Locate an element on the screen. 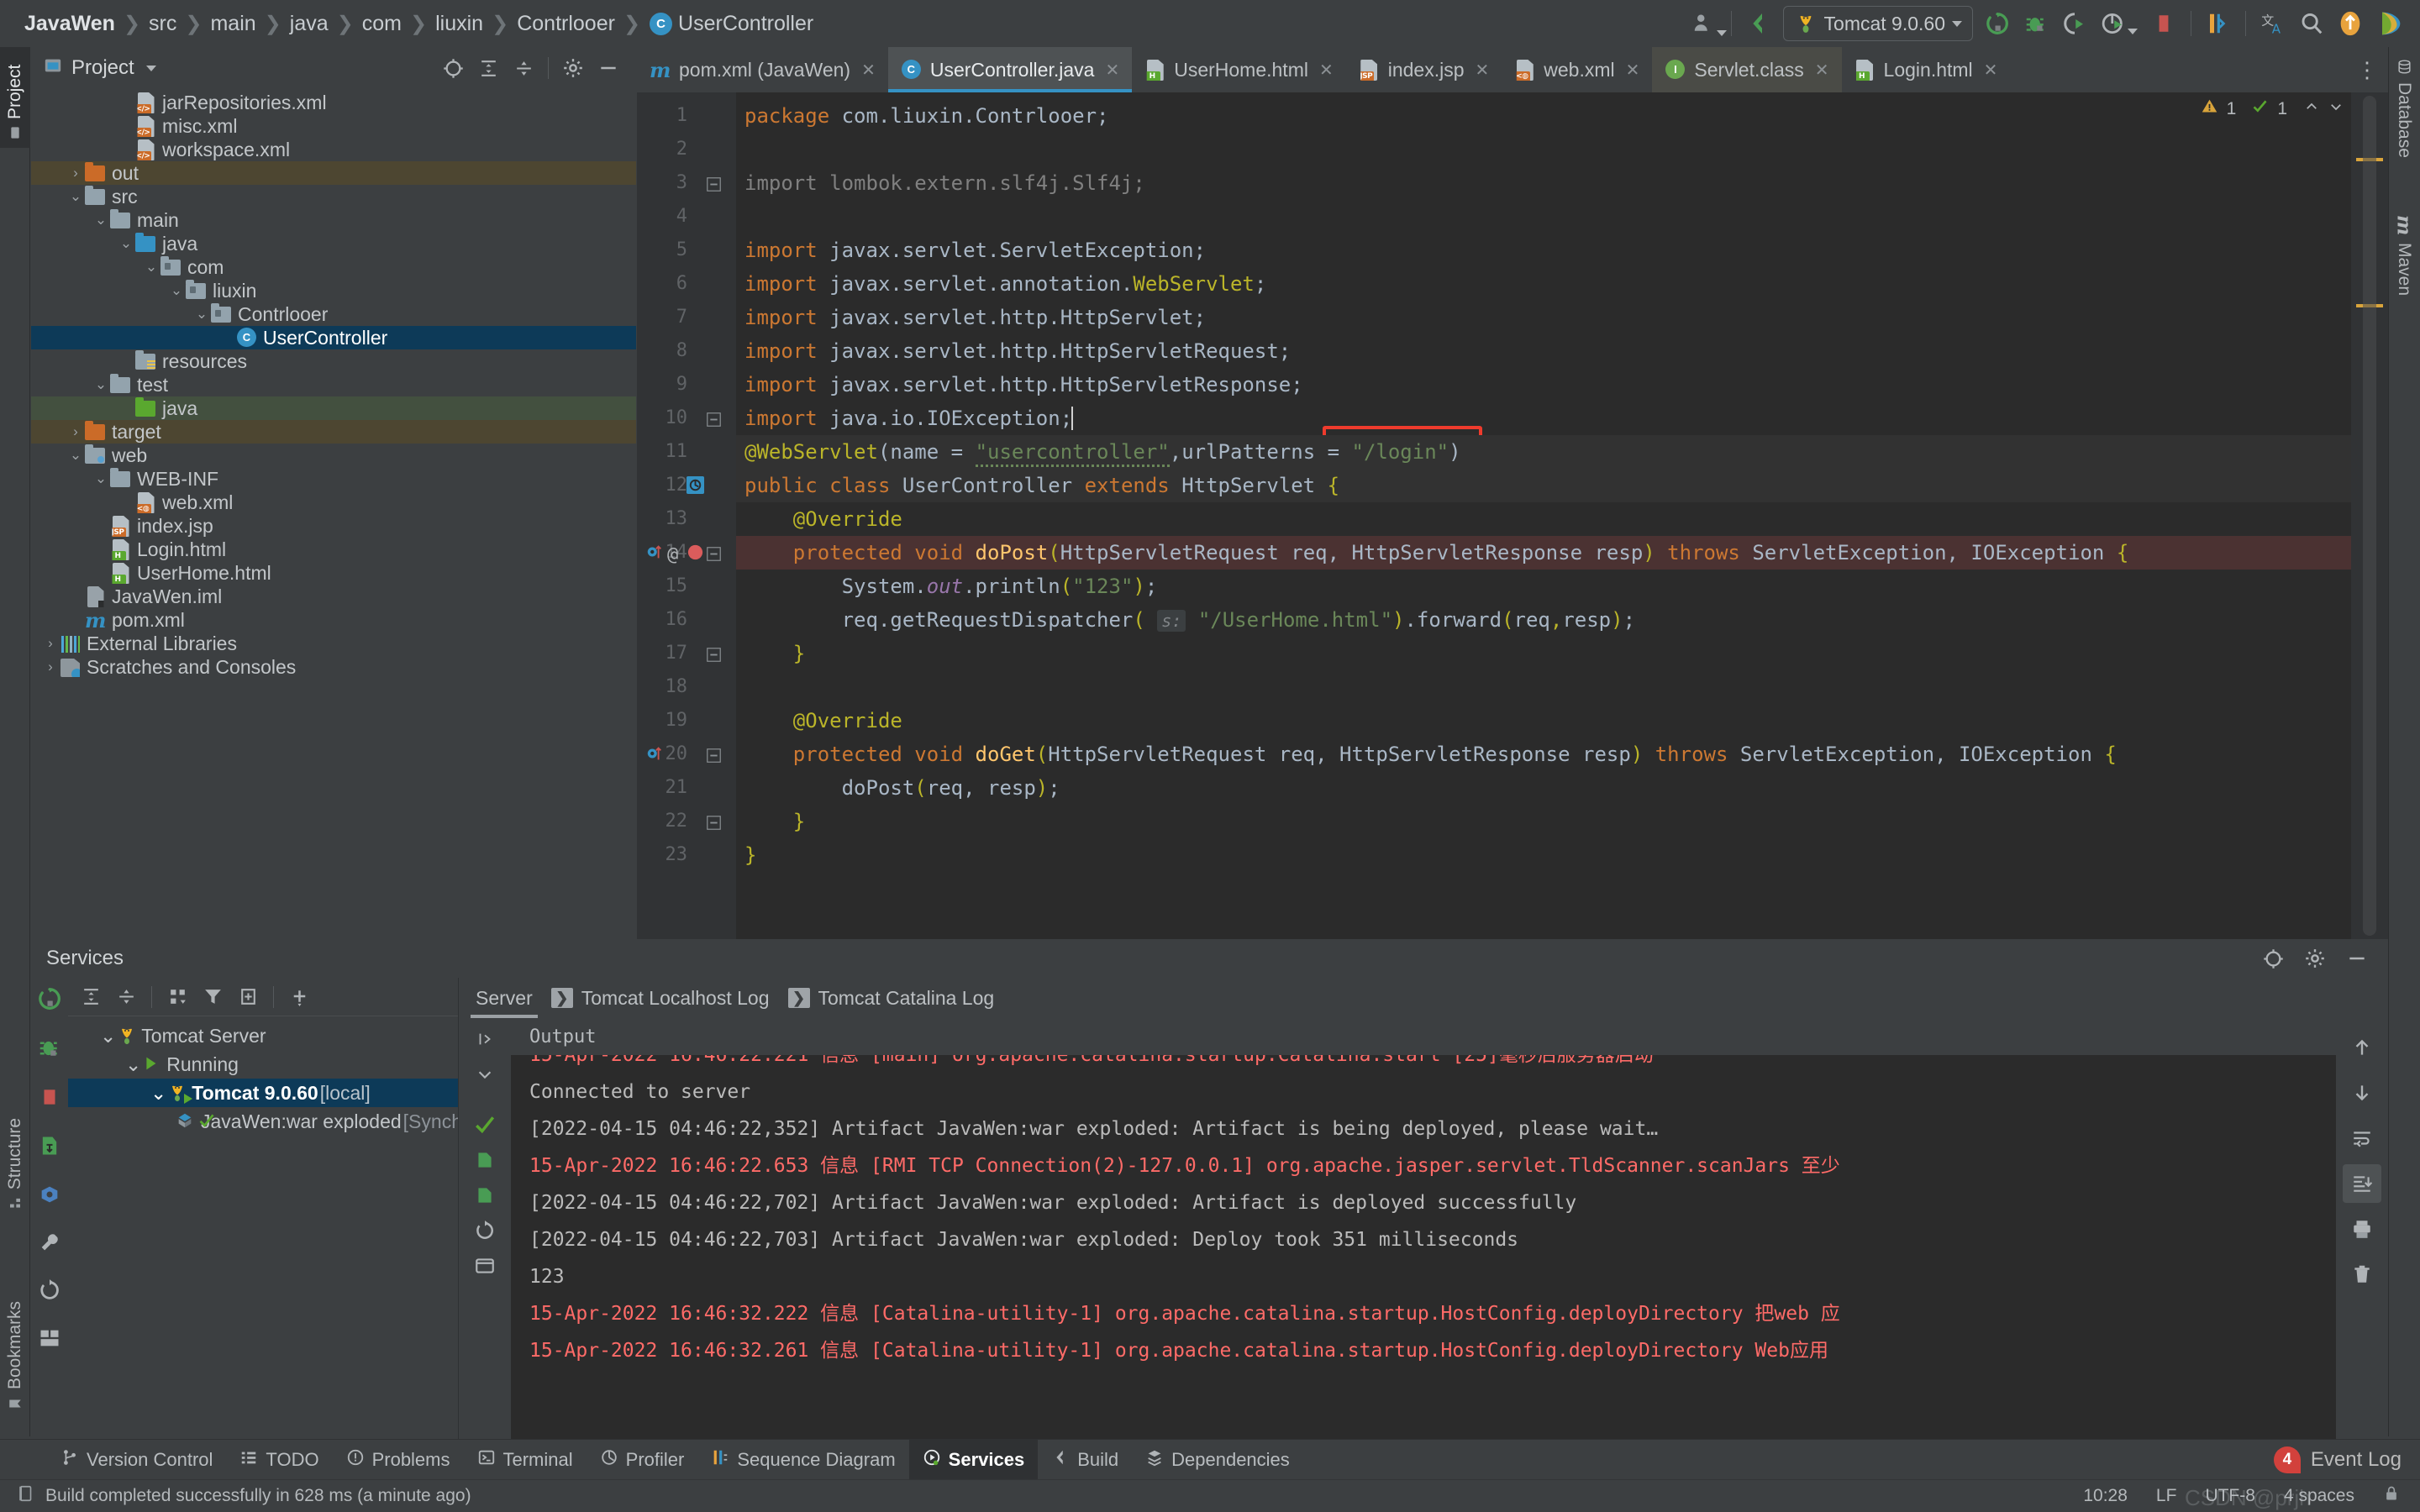 The height and width of the screenshot is (1512, 2420). tree-item-com: ⌄ com is located at coordinates (333, 267).